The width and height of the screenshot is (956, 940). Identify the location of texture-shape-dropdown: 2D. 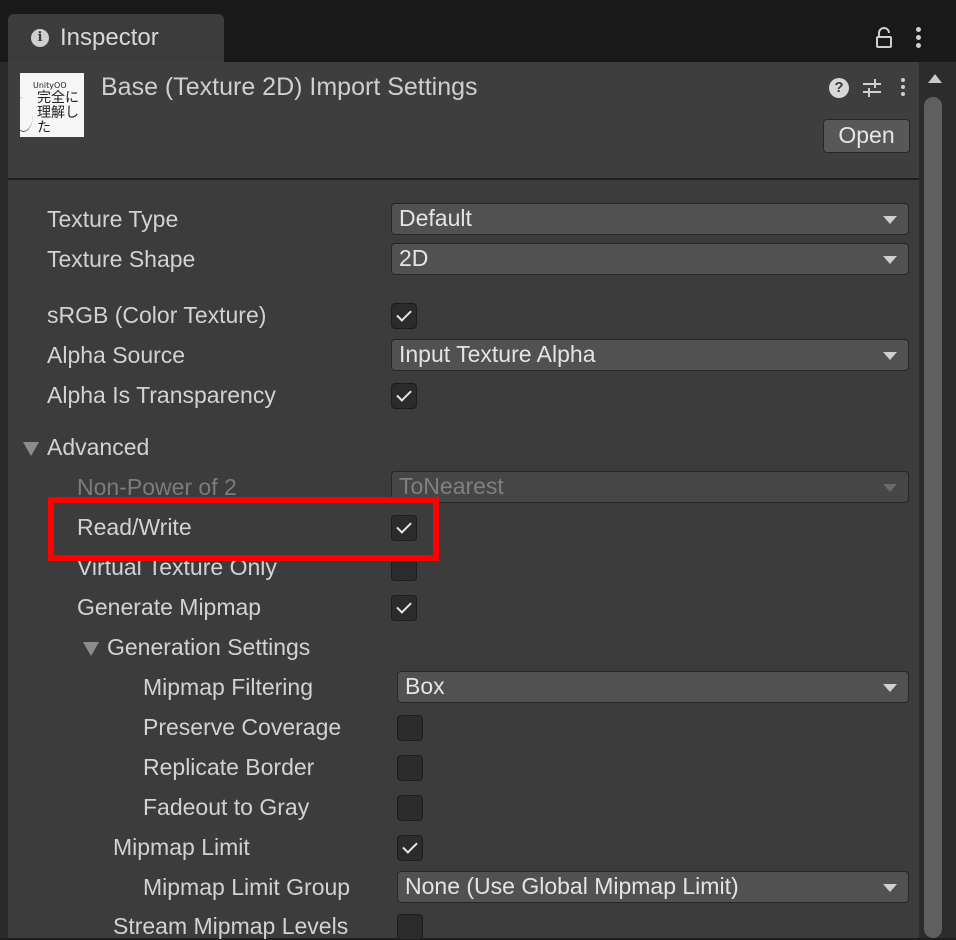
(650, 259).